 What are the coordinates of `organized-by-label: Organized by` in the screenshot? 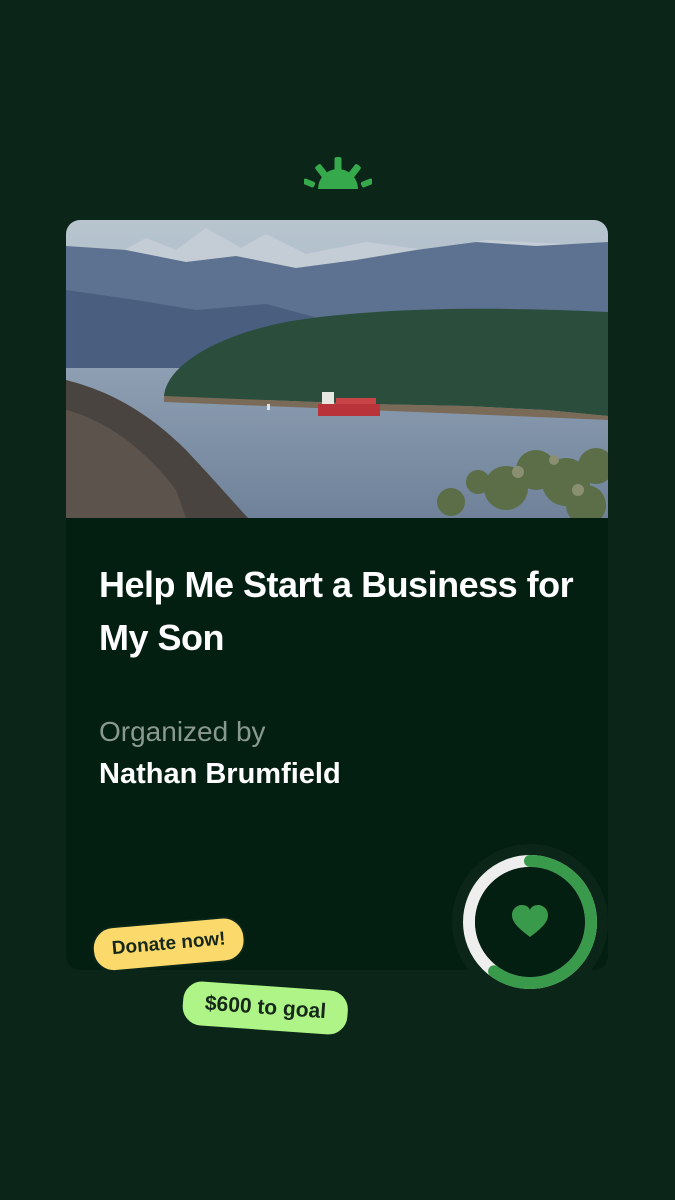 It's located at (182, 731).